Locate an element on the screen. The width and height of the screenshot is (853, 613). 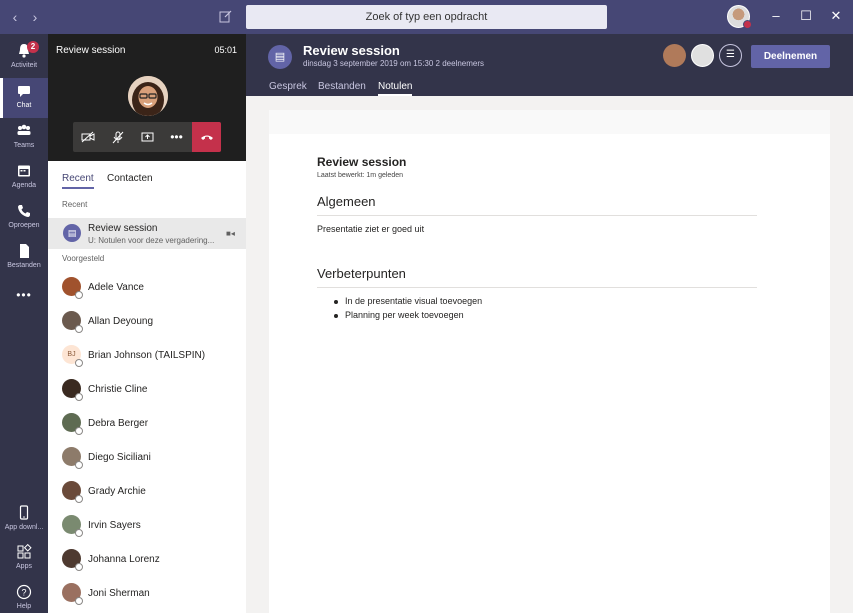
contact-item: Christie Cline is located at coordinates (147, 389).